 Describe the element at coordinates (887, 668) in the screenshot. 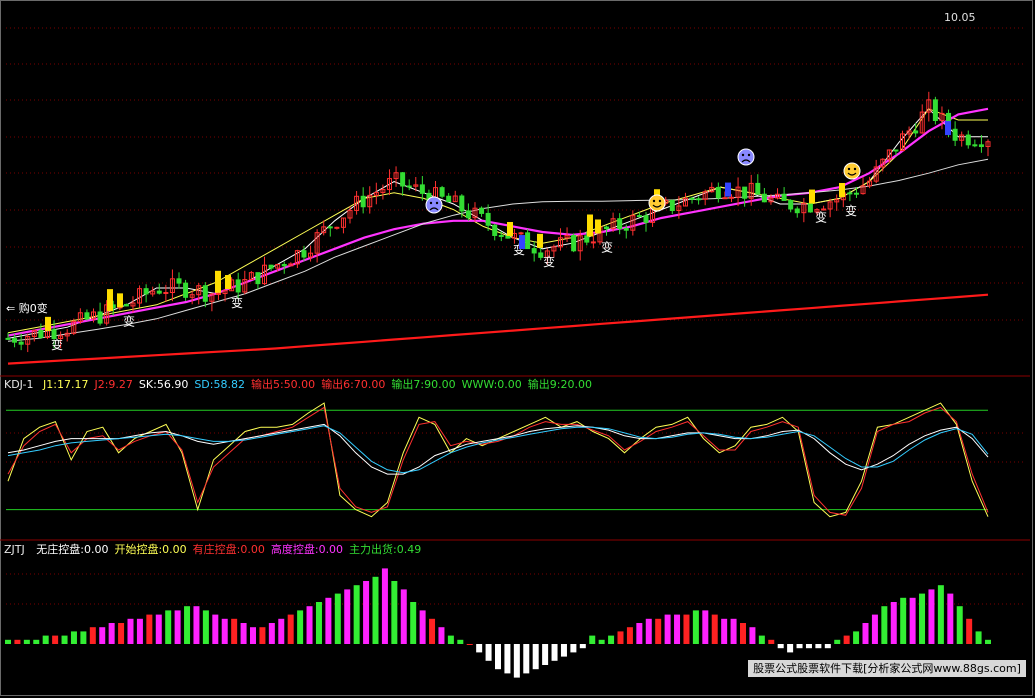

I see `footer-banner: 股票公式股票软件下载[分析家公式网www.88gs.com]` at that location.